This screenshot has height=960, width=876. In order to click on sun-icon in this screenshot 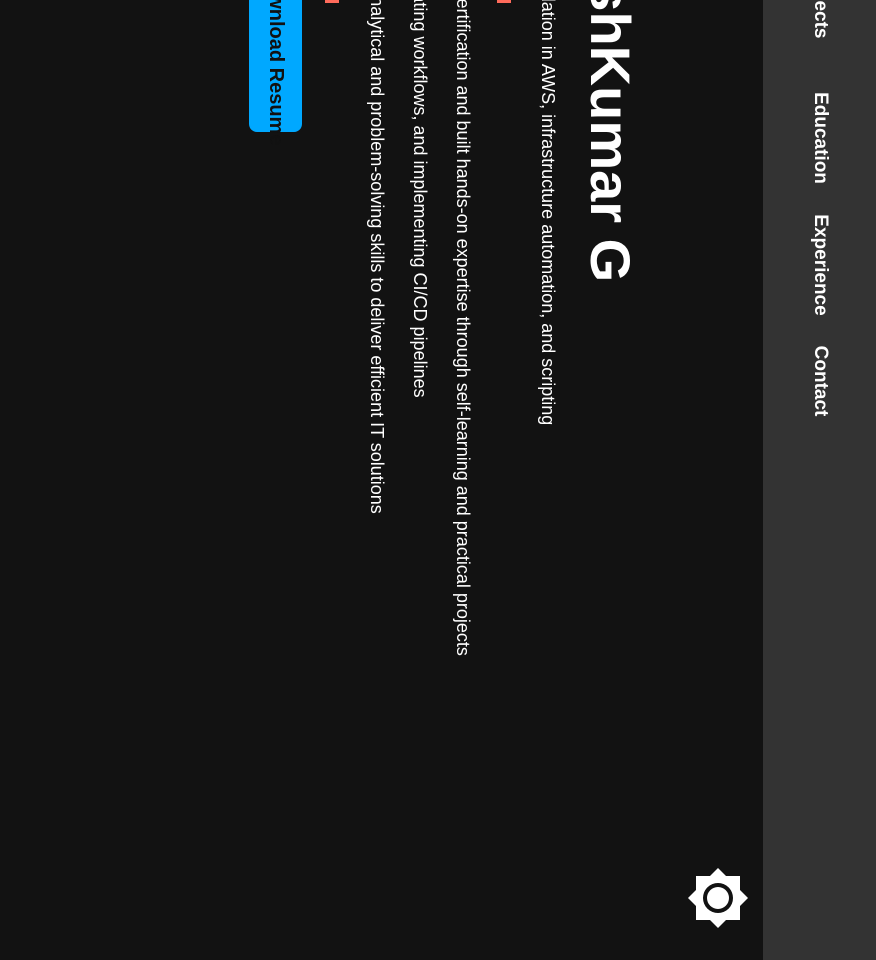, I will do `click(718, 898)`.